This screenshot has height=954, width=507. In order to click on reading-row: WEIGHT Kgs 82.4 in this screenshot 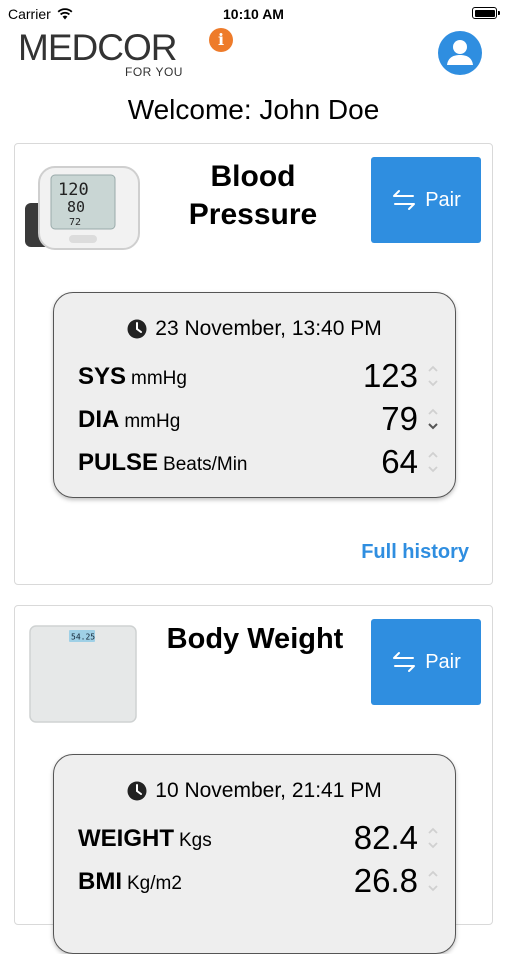, I will do `click(258, 839)`.